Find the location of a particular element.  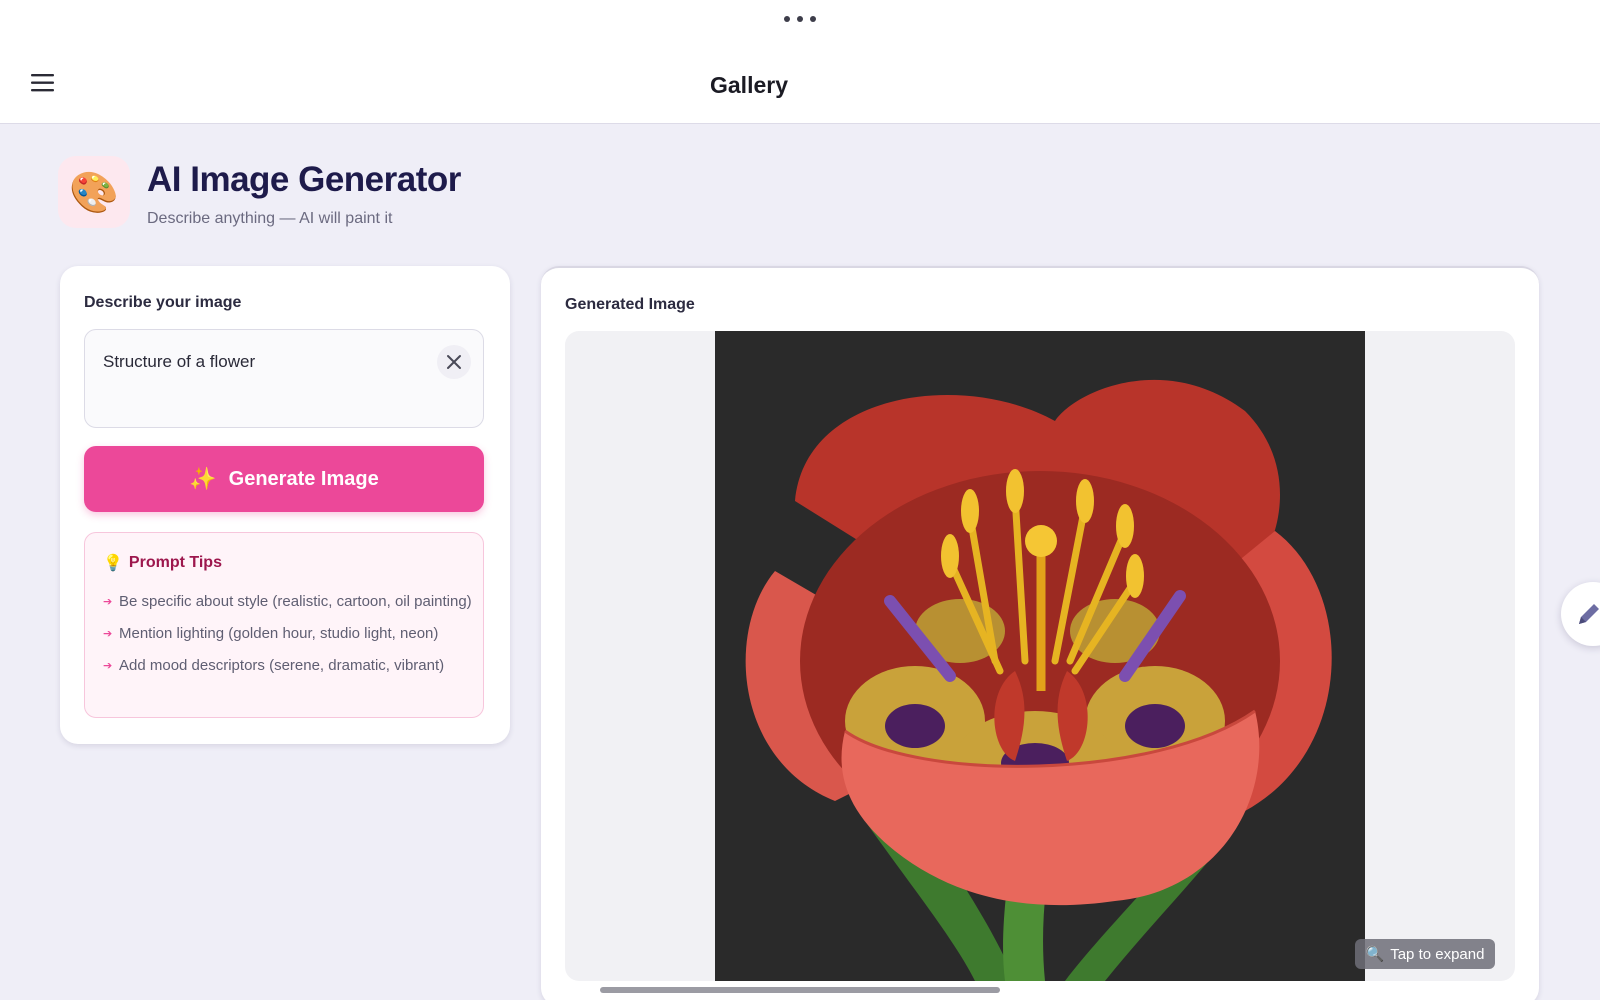

more-dots-icon is located at coordinates (800, 19).